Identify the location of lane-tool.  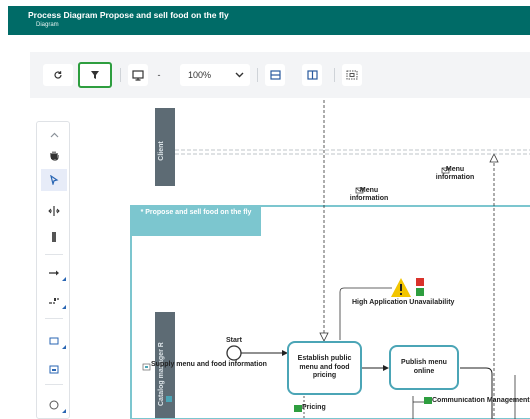
(54, 237).